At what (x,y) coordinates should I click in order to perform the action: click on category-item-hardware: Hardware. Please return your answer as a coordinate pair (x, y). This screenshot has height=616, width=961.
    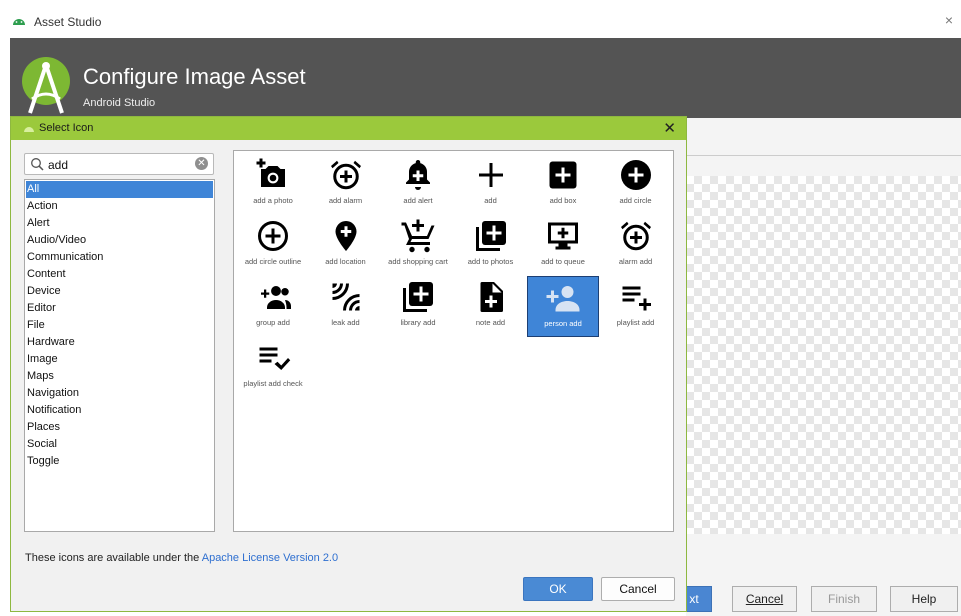
    Looking at the image, I should click on (119, 342).